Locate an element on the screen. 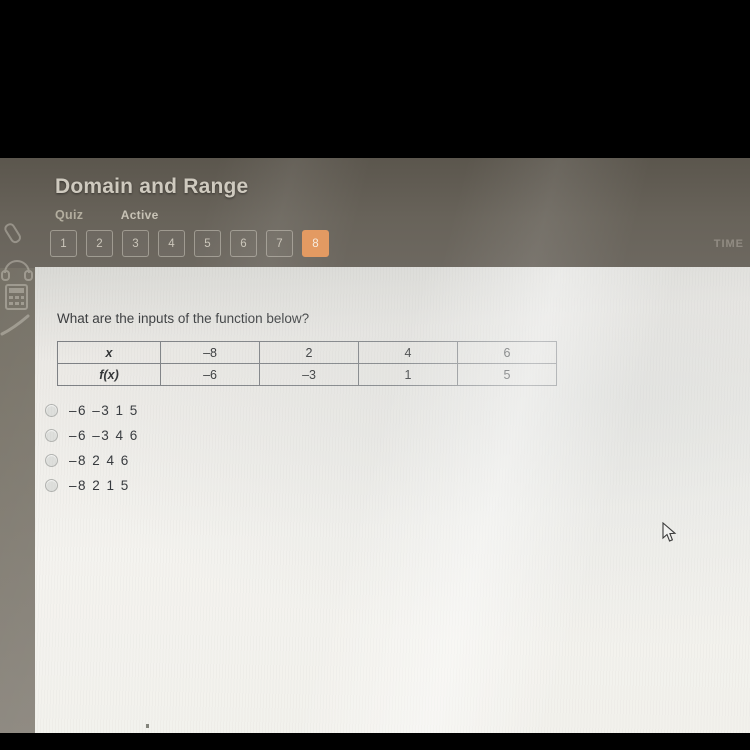  table-row-fx: f(x) –6 –3 1 5 is located at coordinates (307, 374).